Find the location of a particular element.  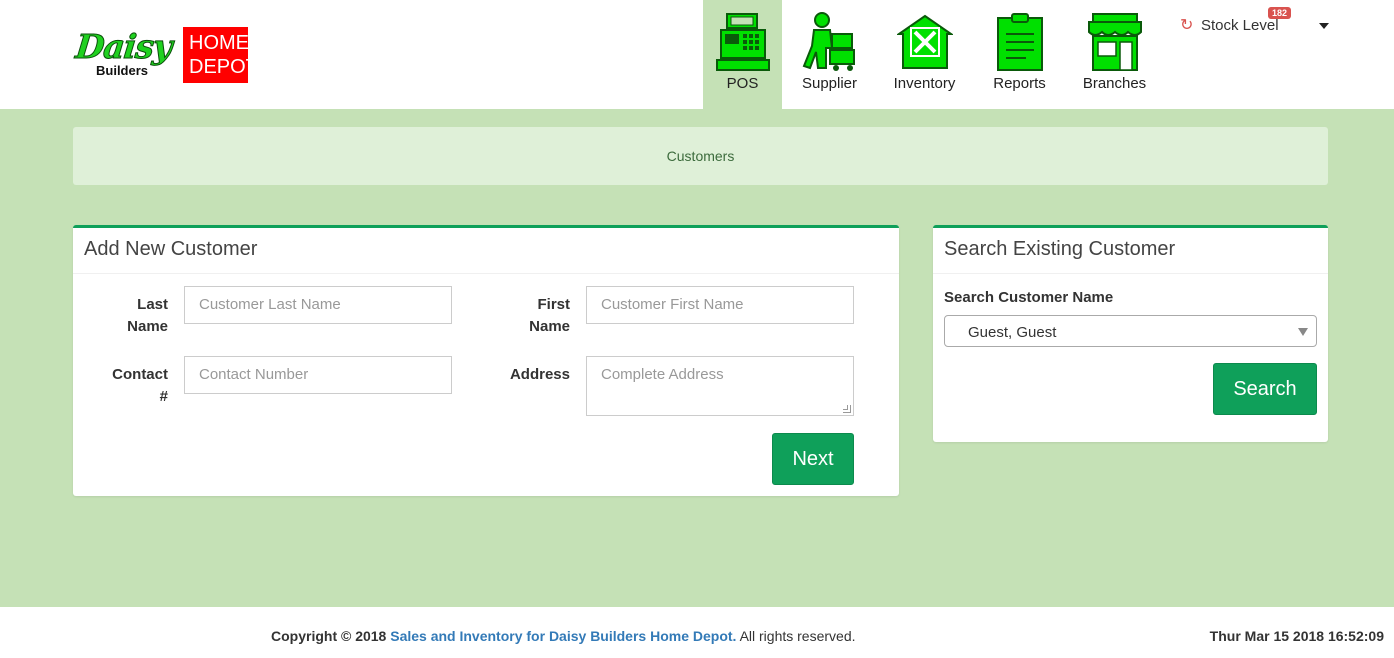

address-placeholder: Complete Address is located at coordinates (662, 374).